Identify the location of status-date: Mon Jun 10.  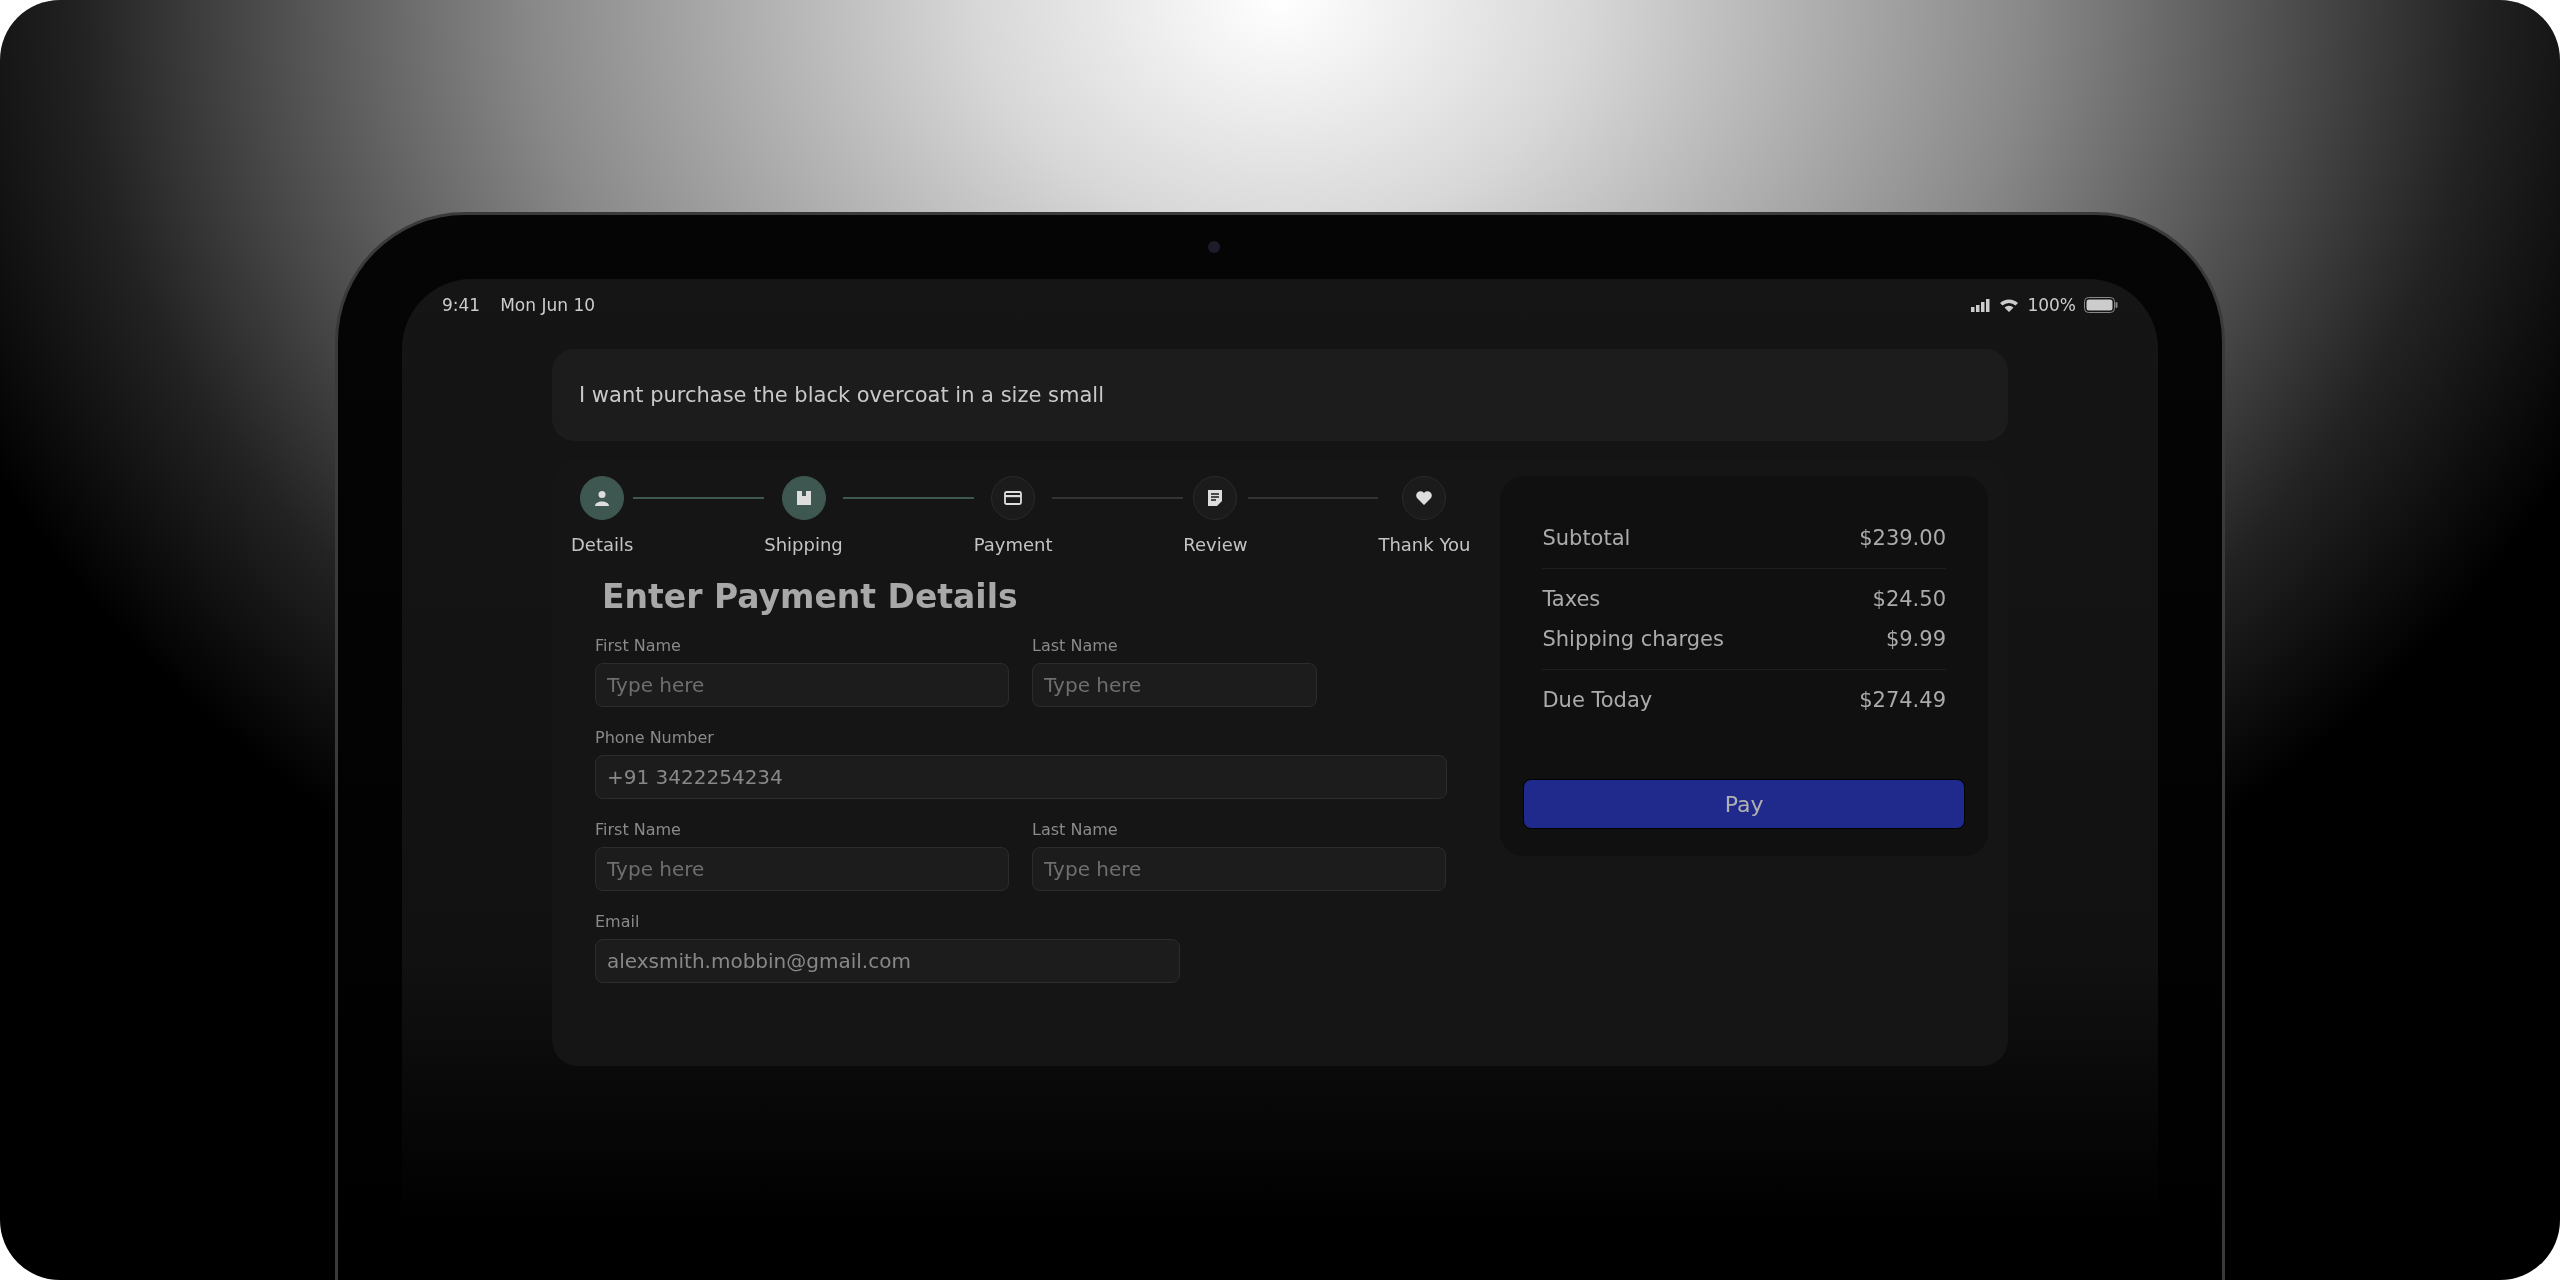
(548, 305).